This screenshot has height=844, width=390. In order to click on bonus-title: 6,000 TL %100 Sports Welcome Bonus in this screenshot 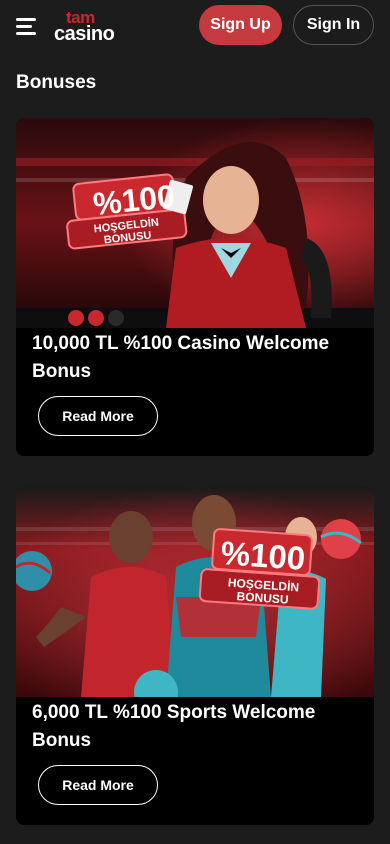, I will do `click(174, 726)`.